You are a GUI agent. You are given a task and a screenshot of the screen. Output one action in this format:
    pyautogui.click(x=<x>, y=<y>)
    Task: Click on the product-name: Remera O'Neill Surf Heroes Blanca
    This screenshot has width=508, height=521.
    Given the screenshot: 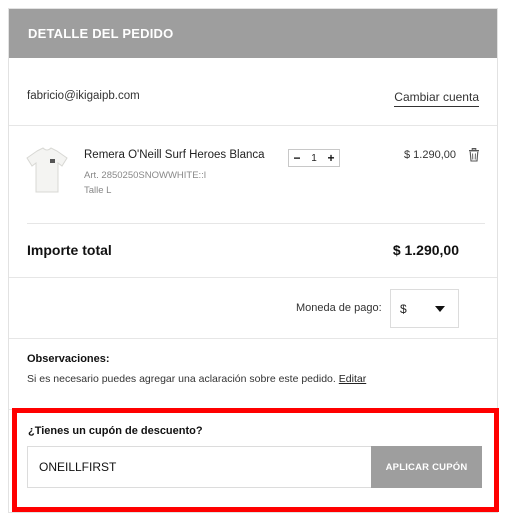 What is the action you would take?
    pyautogui.click(x=174, y=155)
    